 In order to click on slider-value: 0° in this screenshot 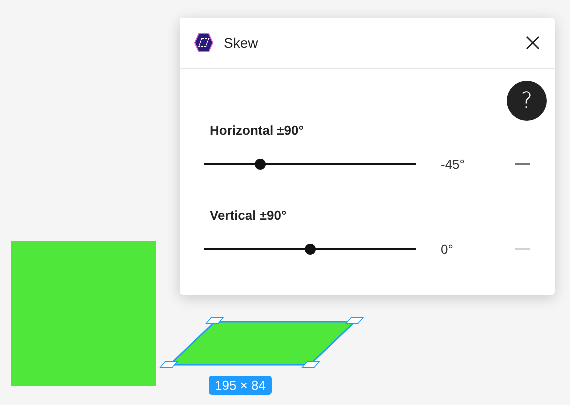, I will do `click(447, 249)`.